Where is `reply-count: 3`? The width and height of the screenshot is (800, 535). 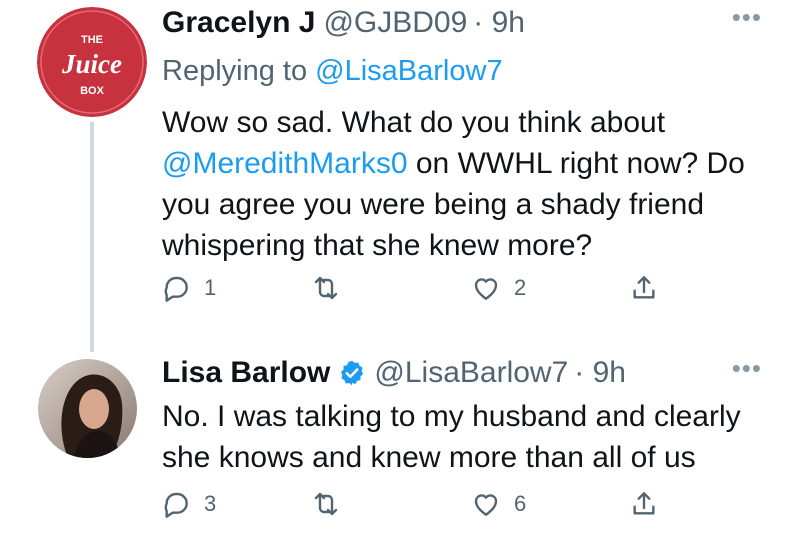
reply-count: 3 is located at coordinates (210, 503).